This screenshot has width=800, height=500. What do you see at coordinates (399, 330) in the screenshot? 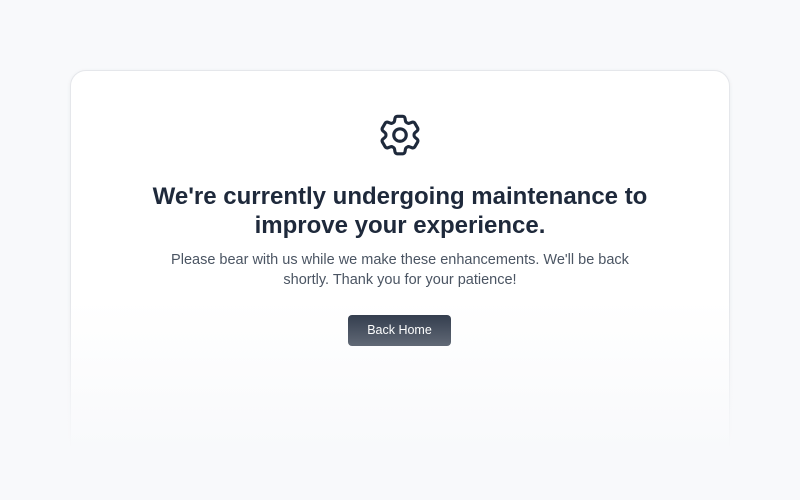
I see `back-home-button: Back Home` at bounding box center [399, 330].